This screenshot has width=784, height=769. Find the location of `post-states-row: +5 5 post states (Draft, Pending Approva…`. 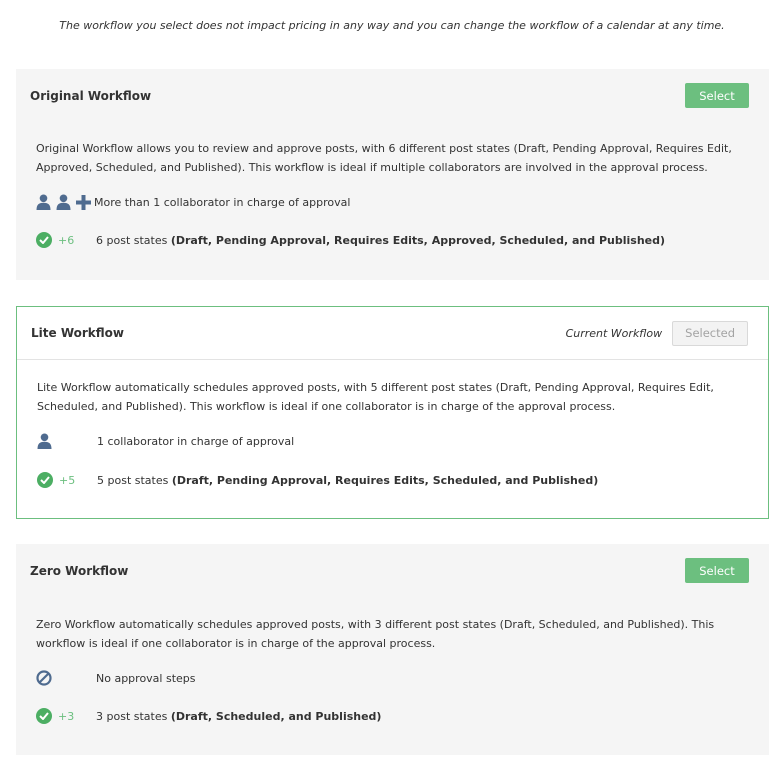

post-states-row: +5 5 post states (Draft, Pending Approva… is located at coordinates (392, 480).